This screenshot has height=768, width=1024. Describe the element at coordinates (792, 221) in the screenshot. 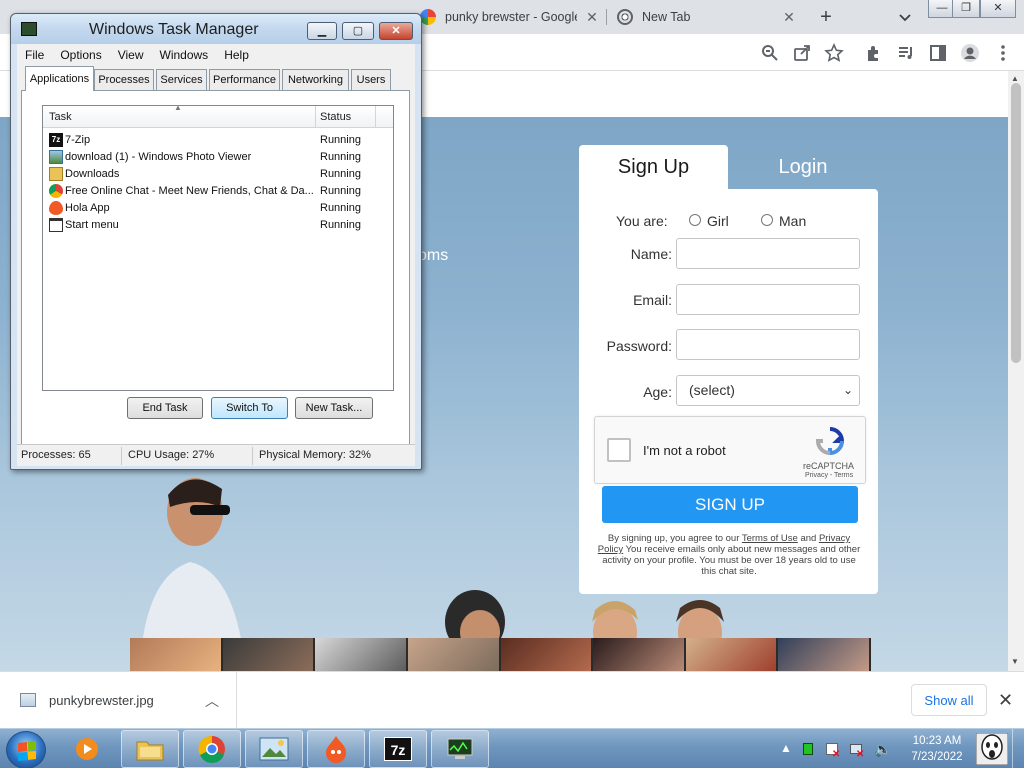

I see `gender-man-label: Man` at that location.